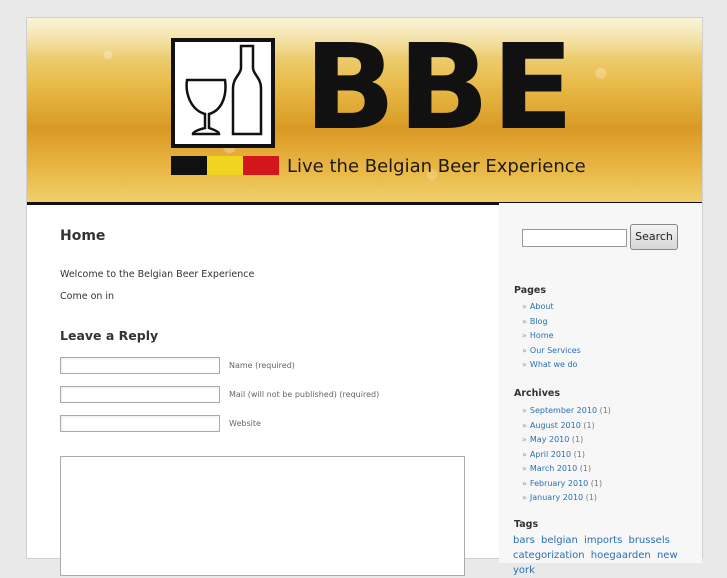  I want to click on archive-link: February 2010, so click(559, 483).